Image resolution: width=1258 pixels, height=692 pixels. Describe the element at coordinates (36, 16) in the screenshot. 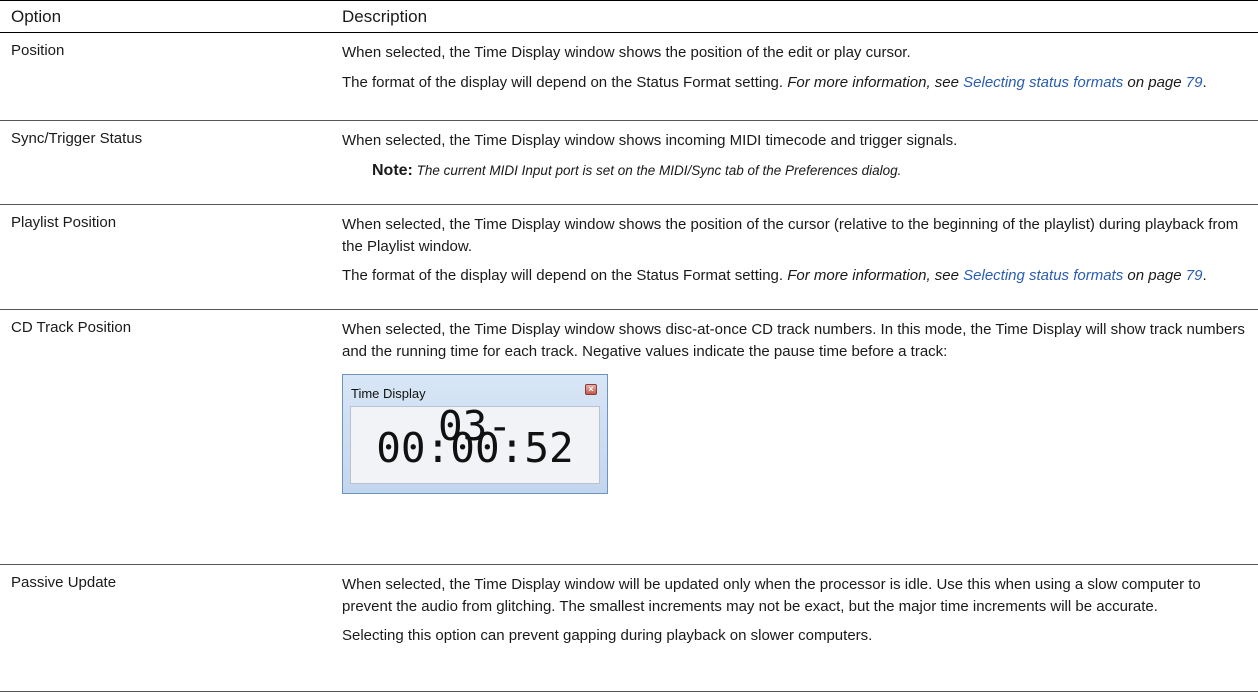

I see `header-option: Option` at that location.